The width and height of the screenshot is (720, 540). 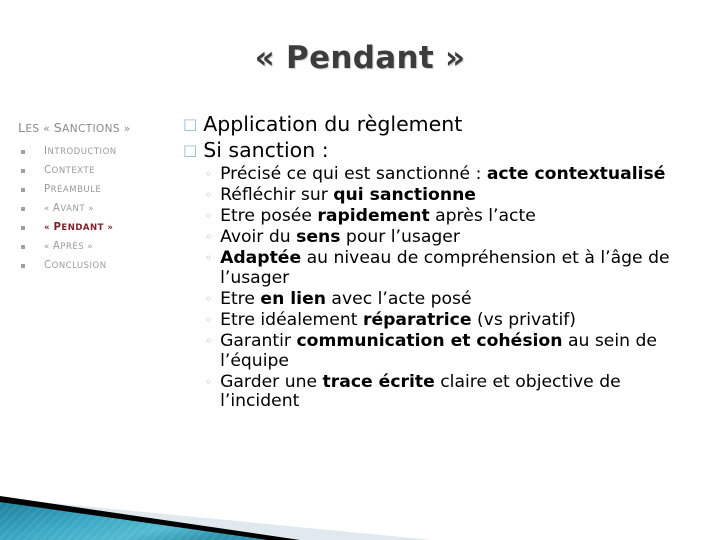 I want to click on sidebar-item-preambule: PRÉAMBULE, so click(x=97, y=189).